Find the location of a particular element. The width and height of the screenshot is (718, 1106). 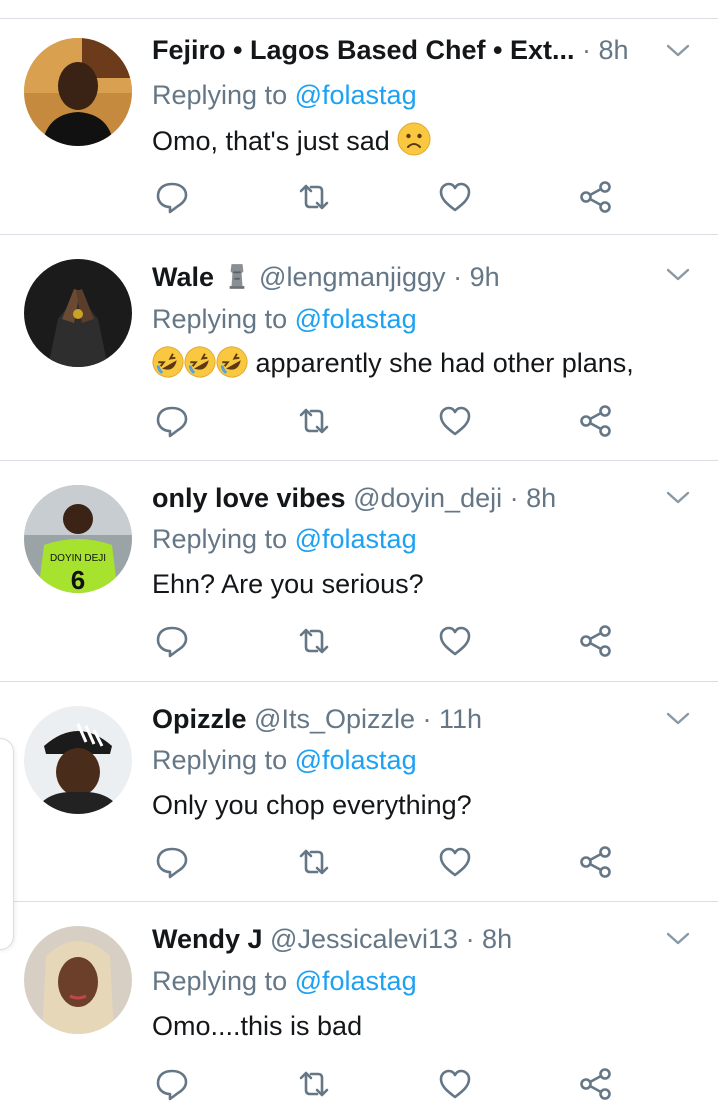

tweet-header: Wendy J @Jessicalevi13 · 8h is located at coordinates (405, 939).